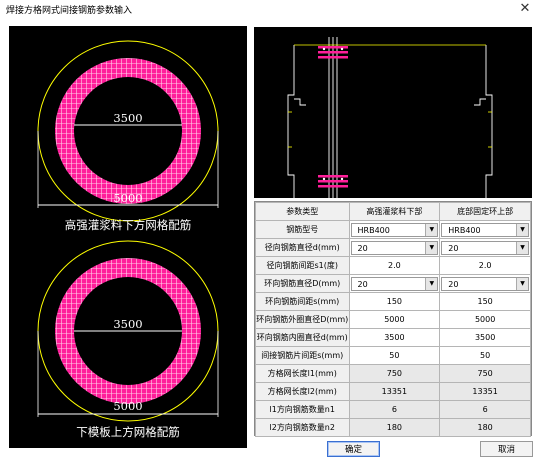  Describe the element at coordinates (128, 324) in the screenshot. I see `bottom-inner-diameter-label: 3500` at that location.